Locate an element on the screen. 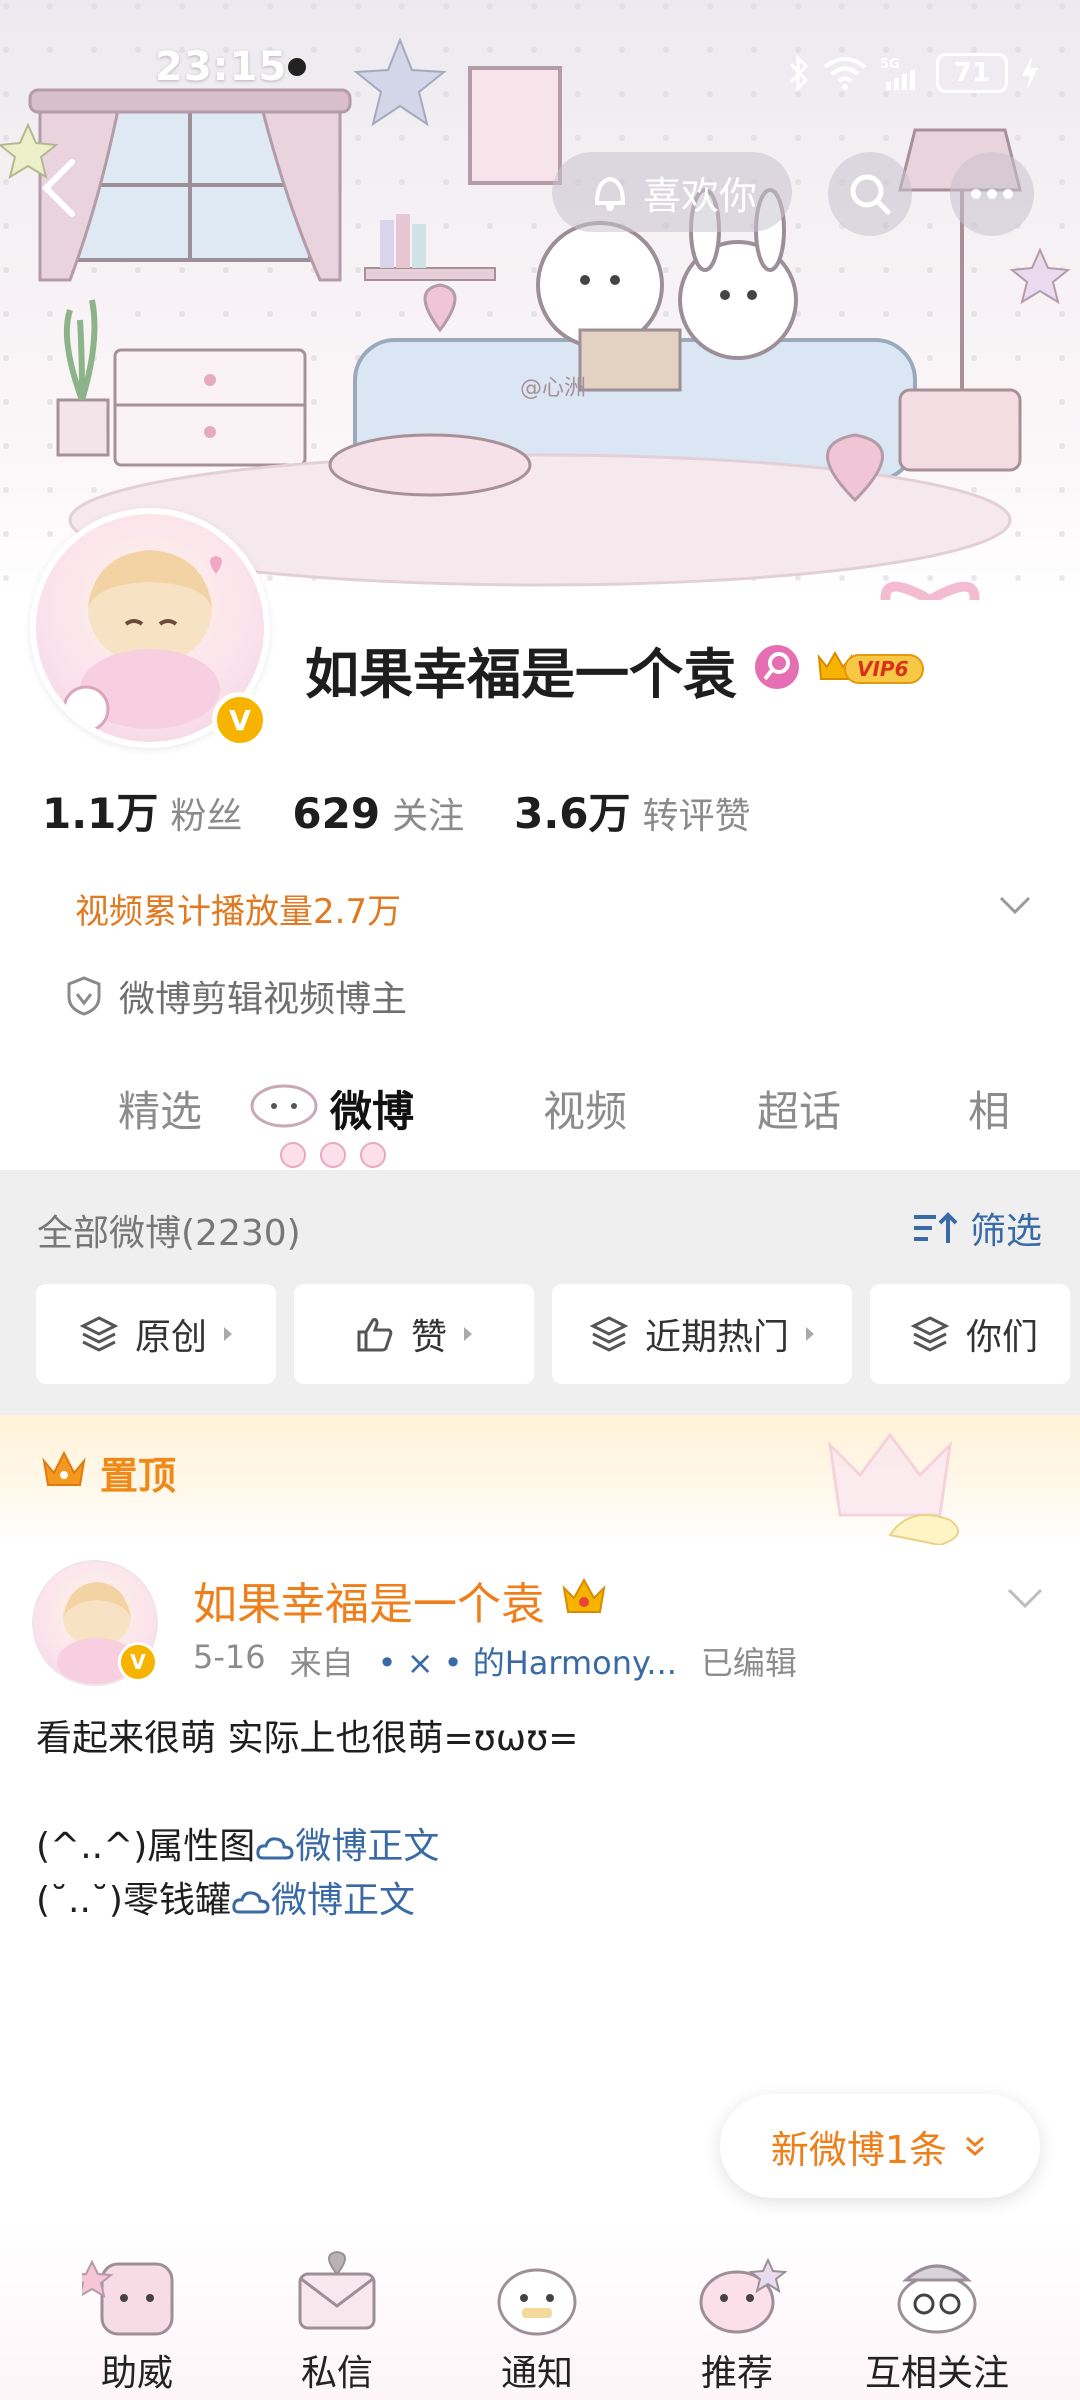 This screenshot has height=2400, width=1080. bottom-action-bar: 助威 私信 通知 推荐 互相关注 is located at coordinates (540, 2309).